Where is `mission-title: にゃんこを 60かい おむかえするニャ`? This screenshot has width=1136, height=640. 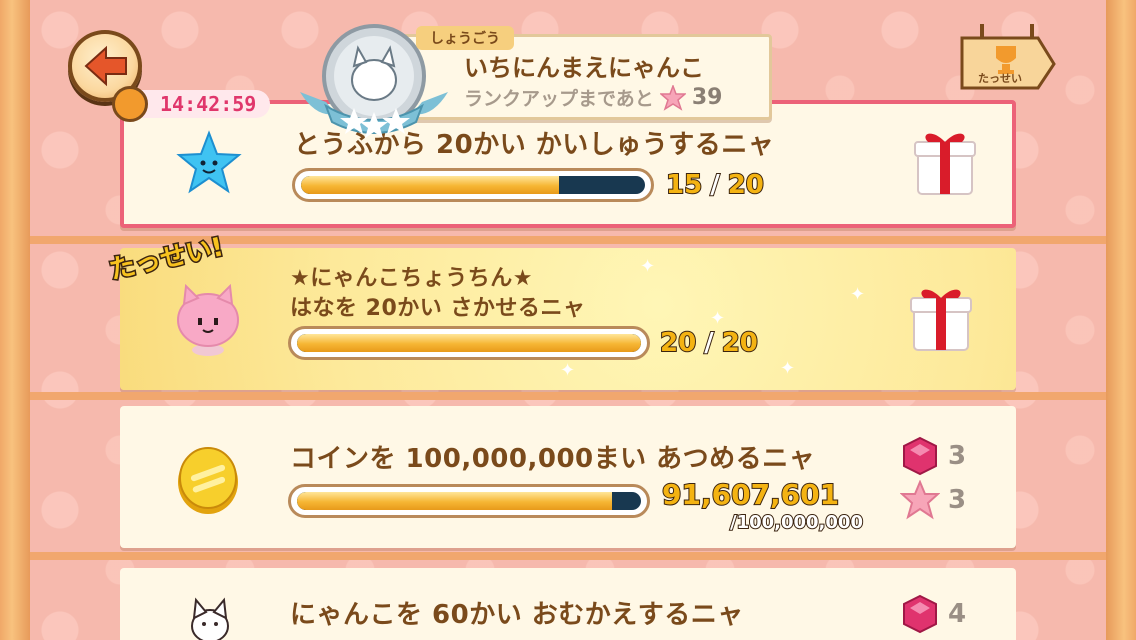 mission-title: にゃんこを 60かい おむかえするニャ is located at coordinates (517, 615).